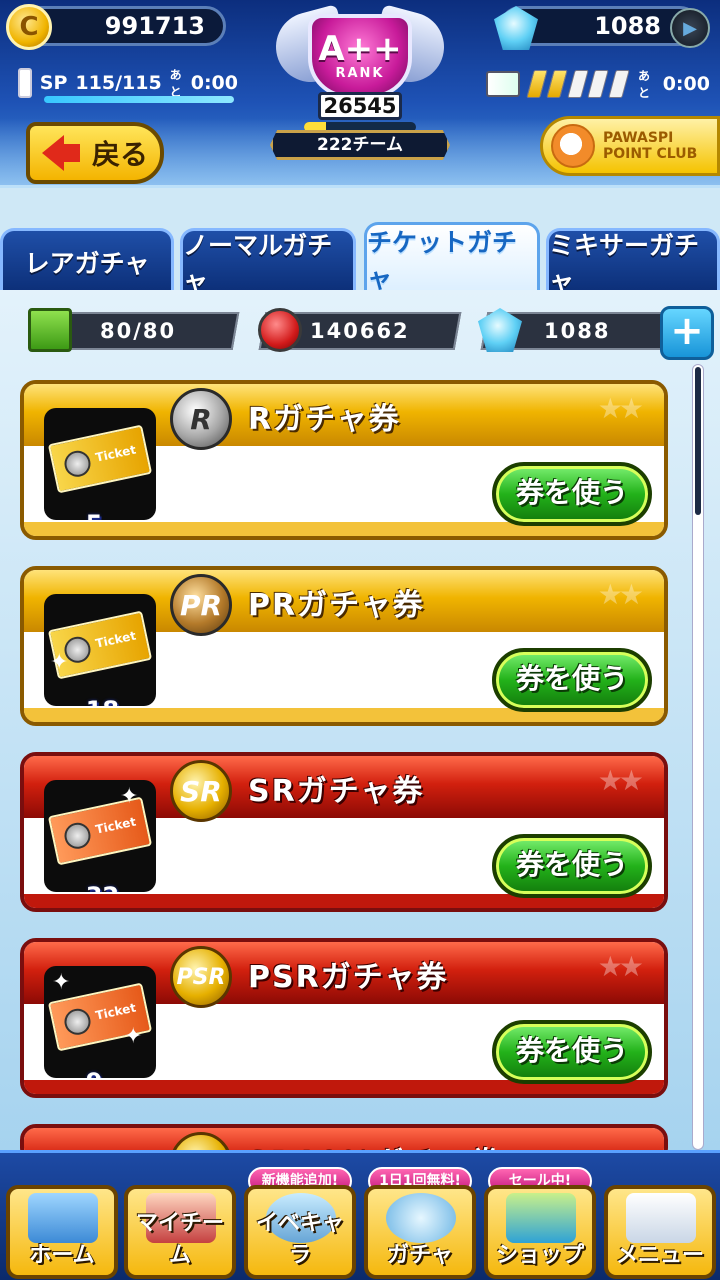 The image size is (720, 1280). Describe the element at coordinates (344, 832) in the screenshot. I see `ticket-card-sr: ★★ SR SRガチャ券 Ticket ✦ ×32 券を使う` at that location.